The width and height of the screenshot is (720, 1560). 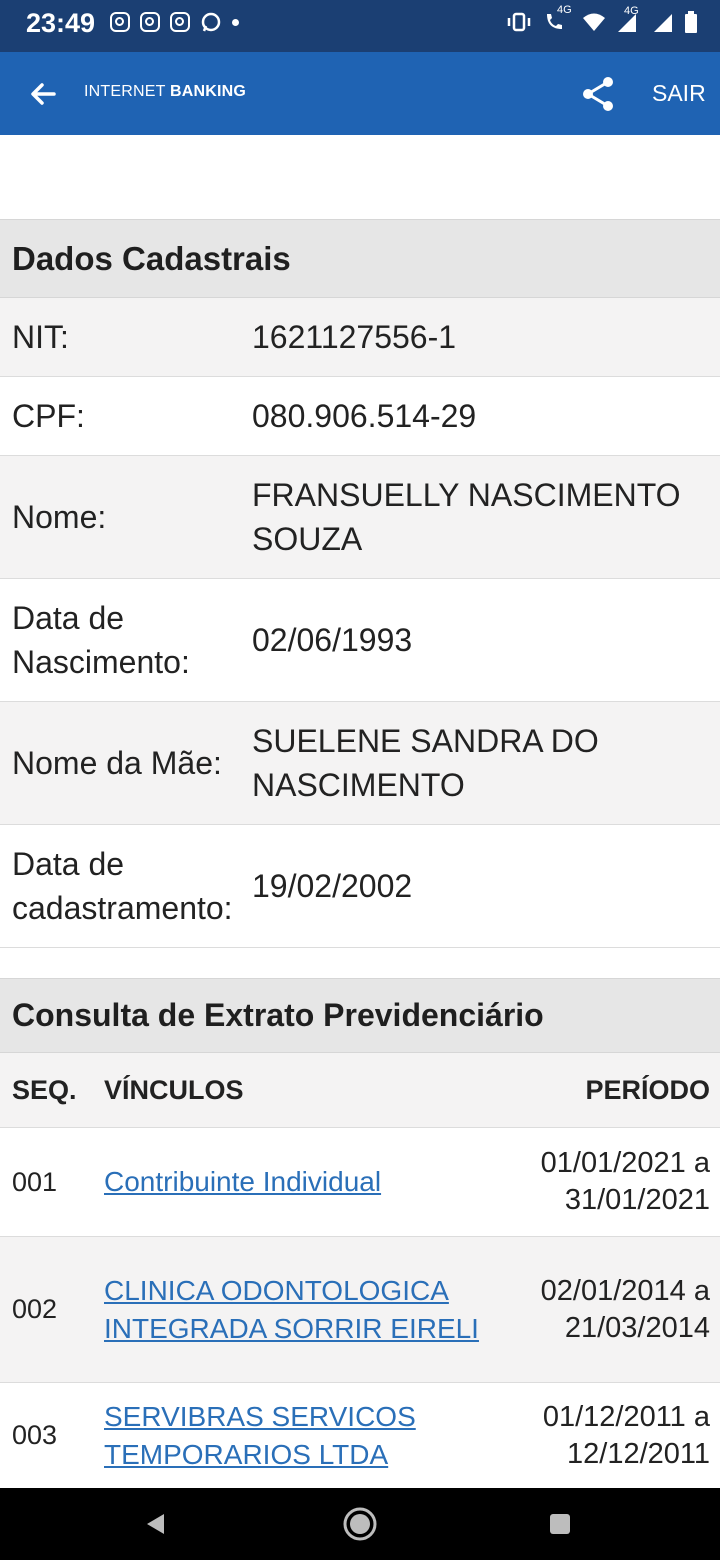 I want to click on navigation-bar, so click(x=360, y=1524).